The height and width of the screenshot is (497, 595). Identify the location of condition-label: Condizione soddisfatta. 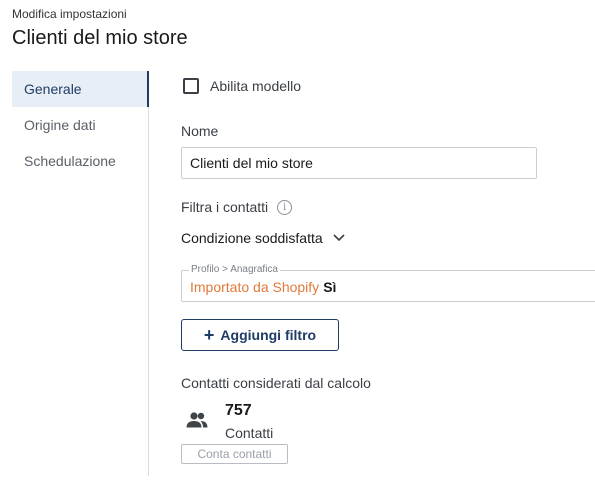
(252, 238).